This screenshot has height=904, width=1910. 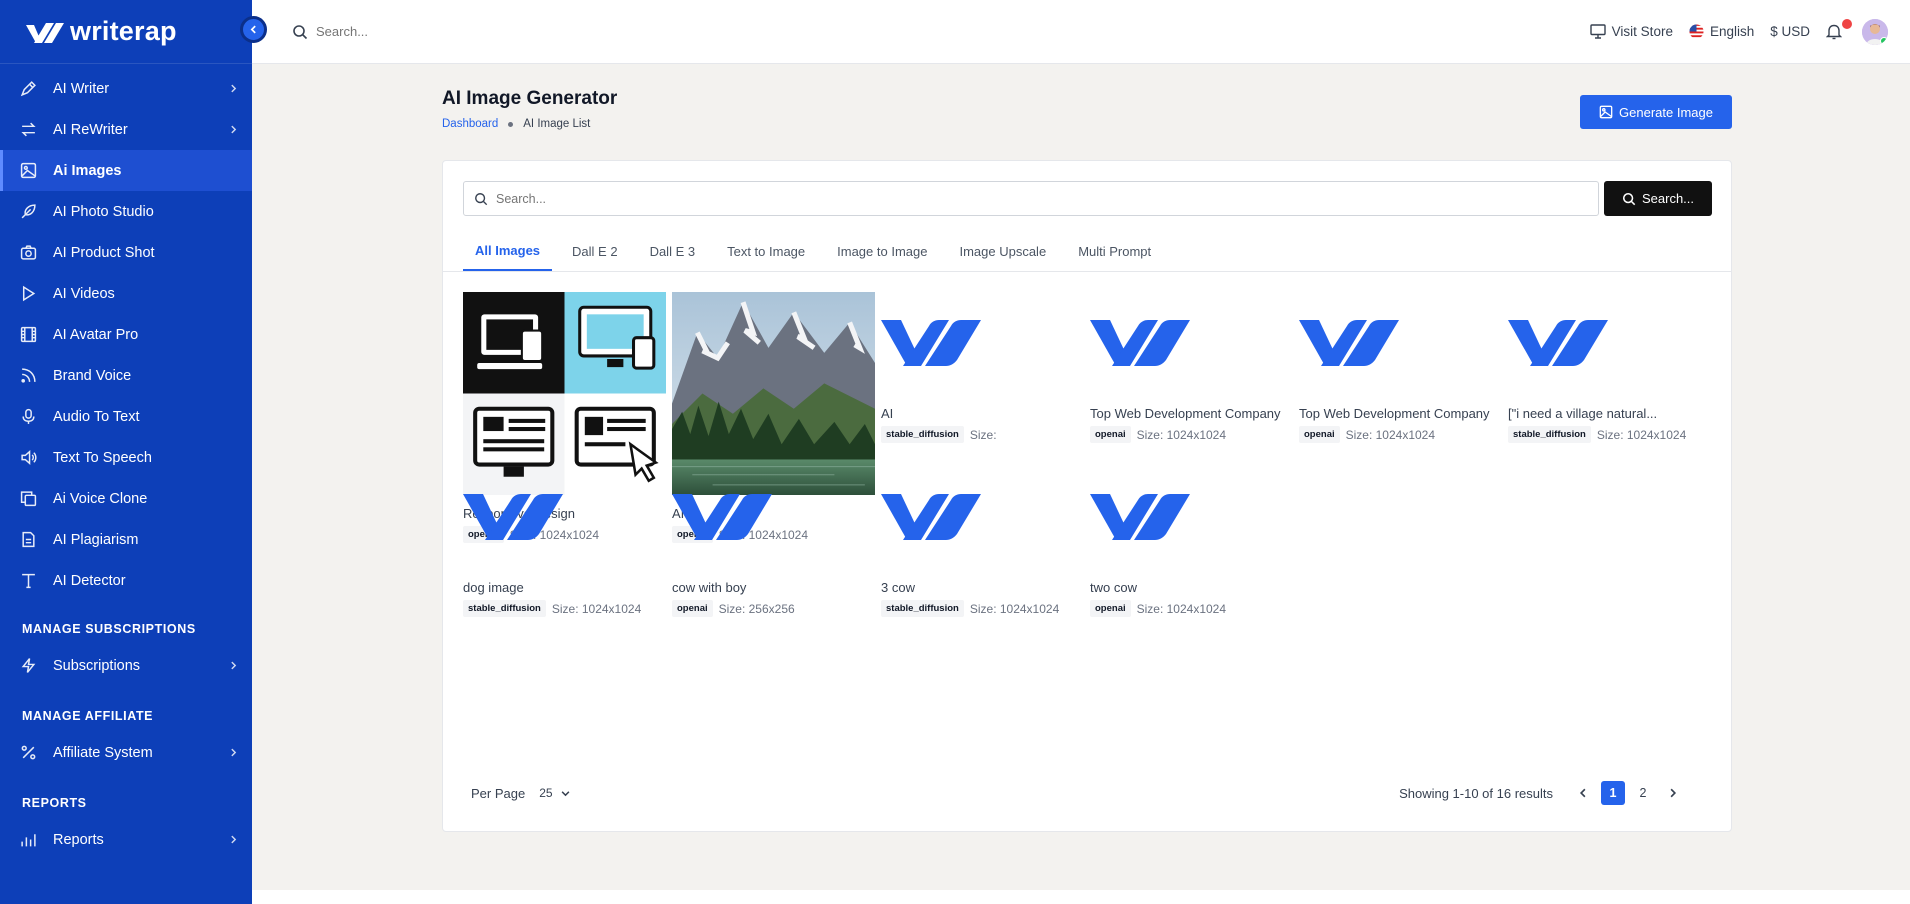 I want to click on responsive-design-thumbnail, so click(x=564, y=393).